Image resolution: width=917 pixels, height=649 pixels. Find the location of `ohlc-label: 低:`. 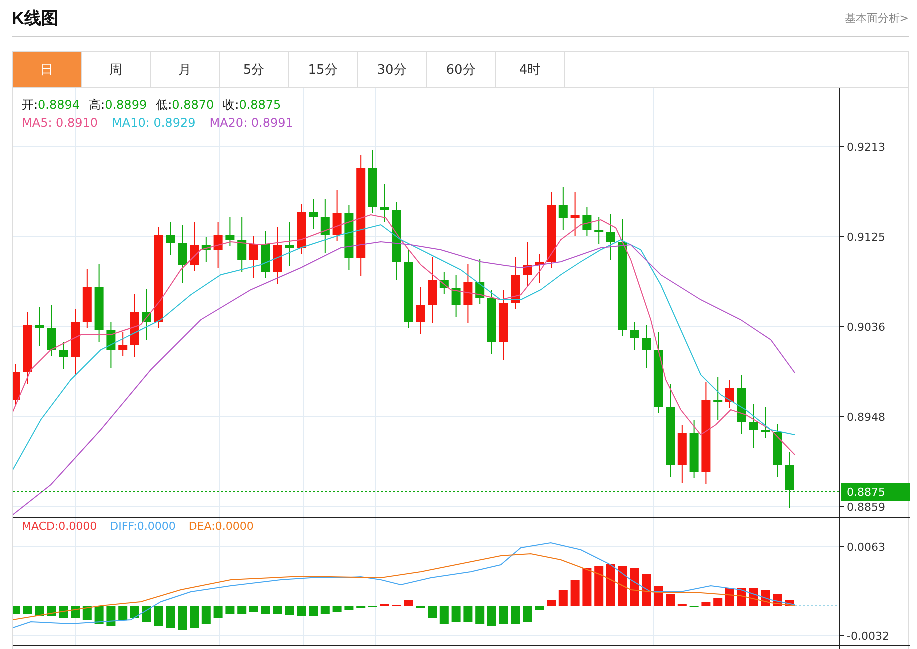

ohlc-label: 低: is located at coordinates (164, 105).